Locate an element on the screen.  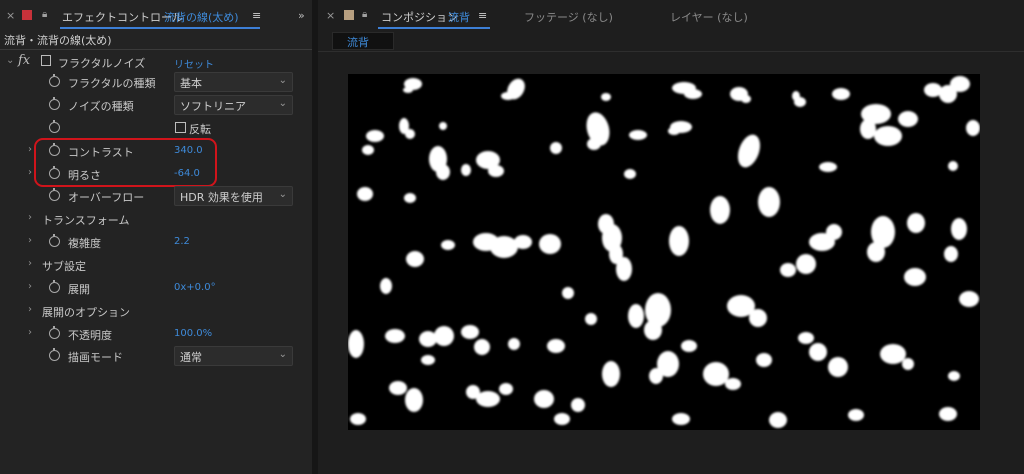
dropdown-value: 通常 is located at coordinates (191, 357).